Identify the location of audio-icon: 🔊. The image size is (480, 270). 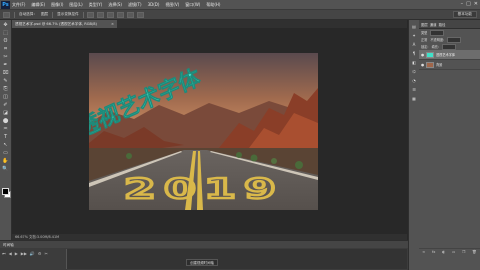
(32, 253).